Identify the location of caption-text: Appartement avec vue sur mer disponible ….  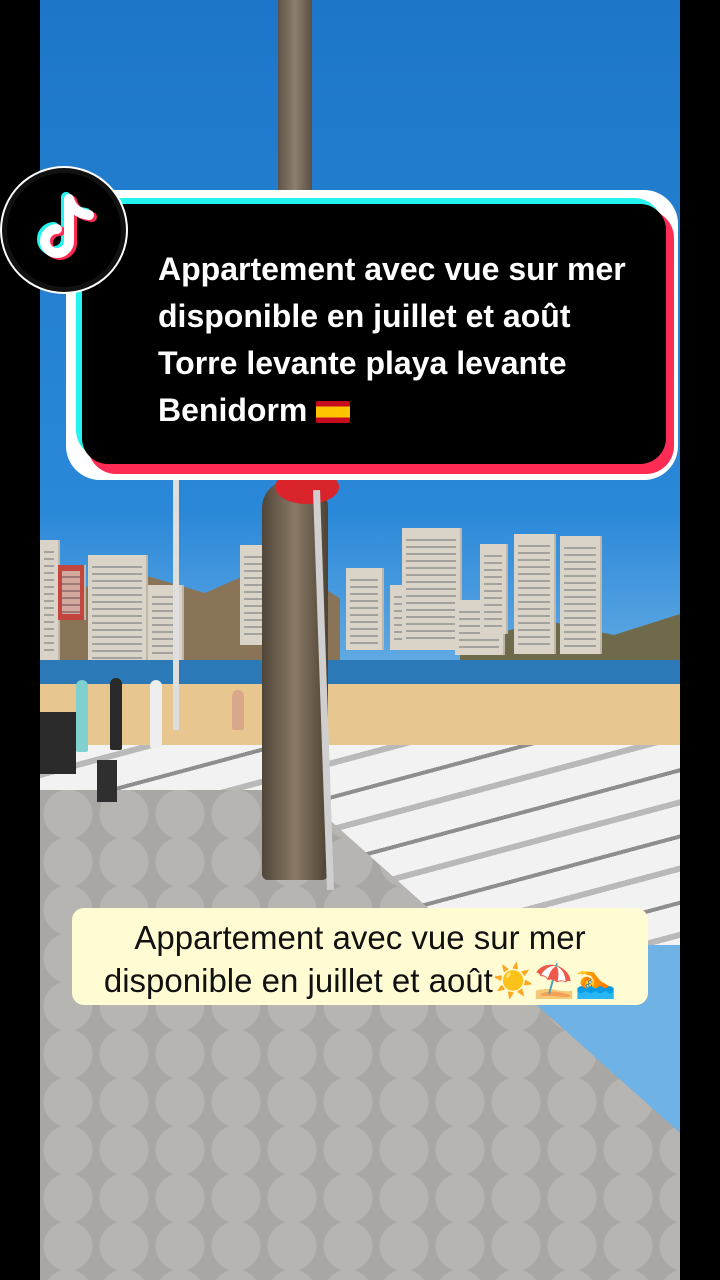
(360, 959).